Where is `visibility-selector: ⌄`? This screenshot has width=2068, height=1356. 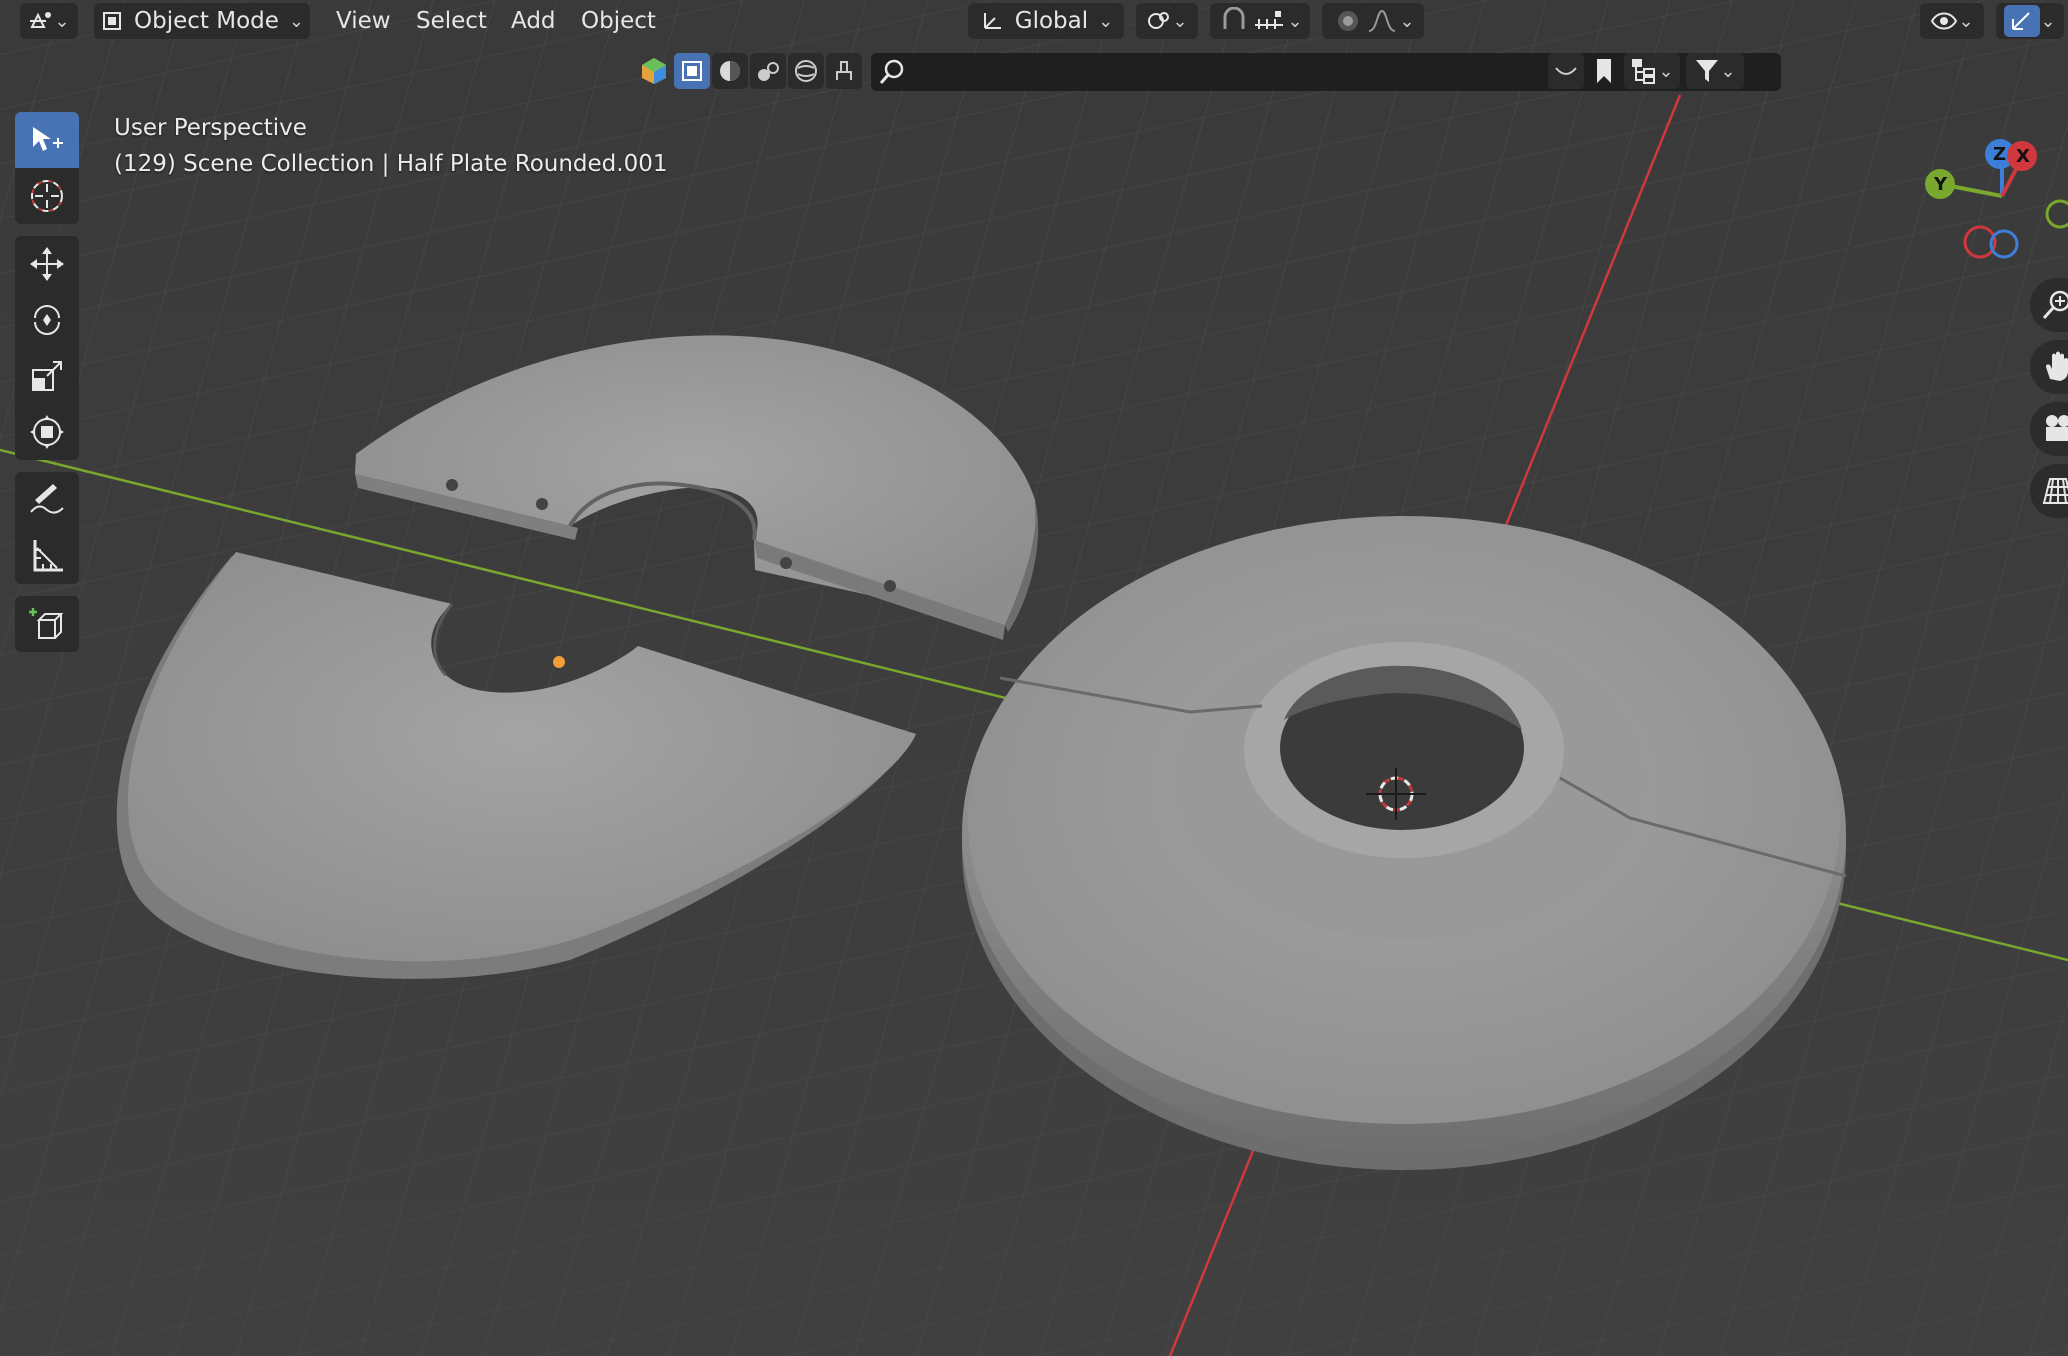 visibility-selector: ⌄ is located at coordinates (1952, 21).